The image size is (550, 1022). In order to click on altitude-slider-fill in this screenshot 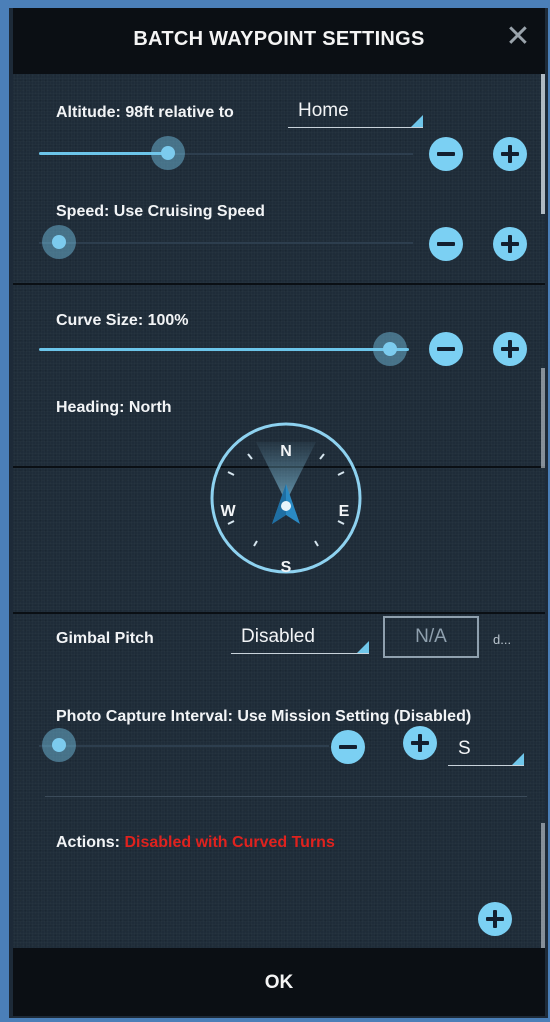, I will do `click(104, 153)`.